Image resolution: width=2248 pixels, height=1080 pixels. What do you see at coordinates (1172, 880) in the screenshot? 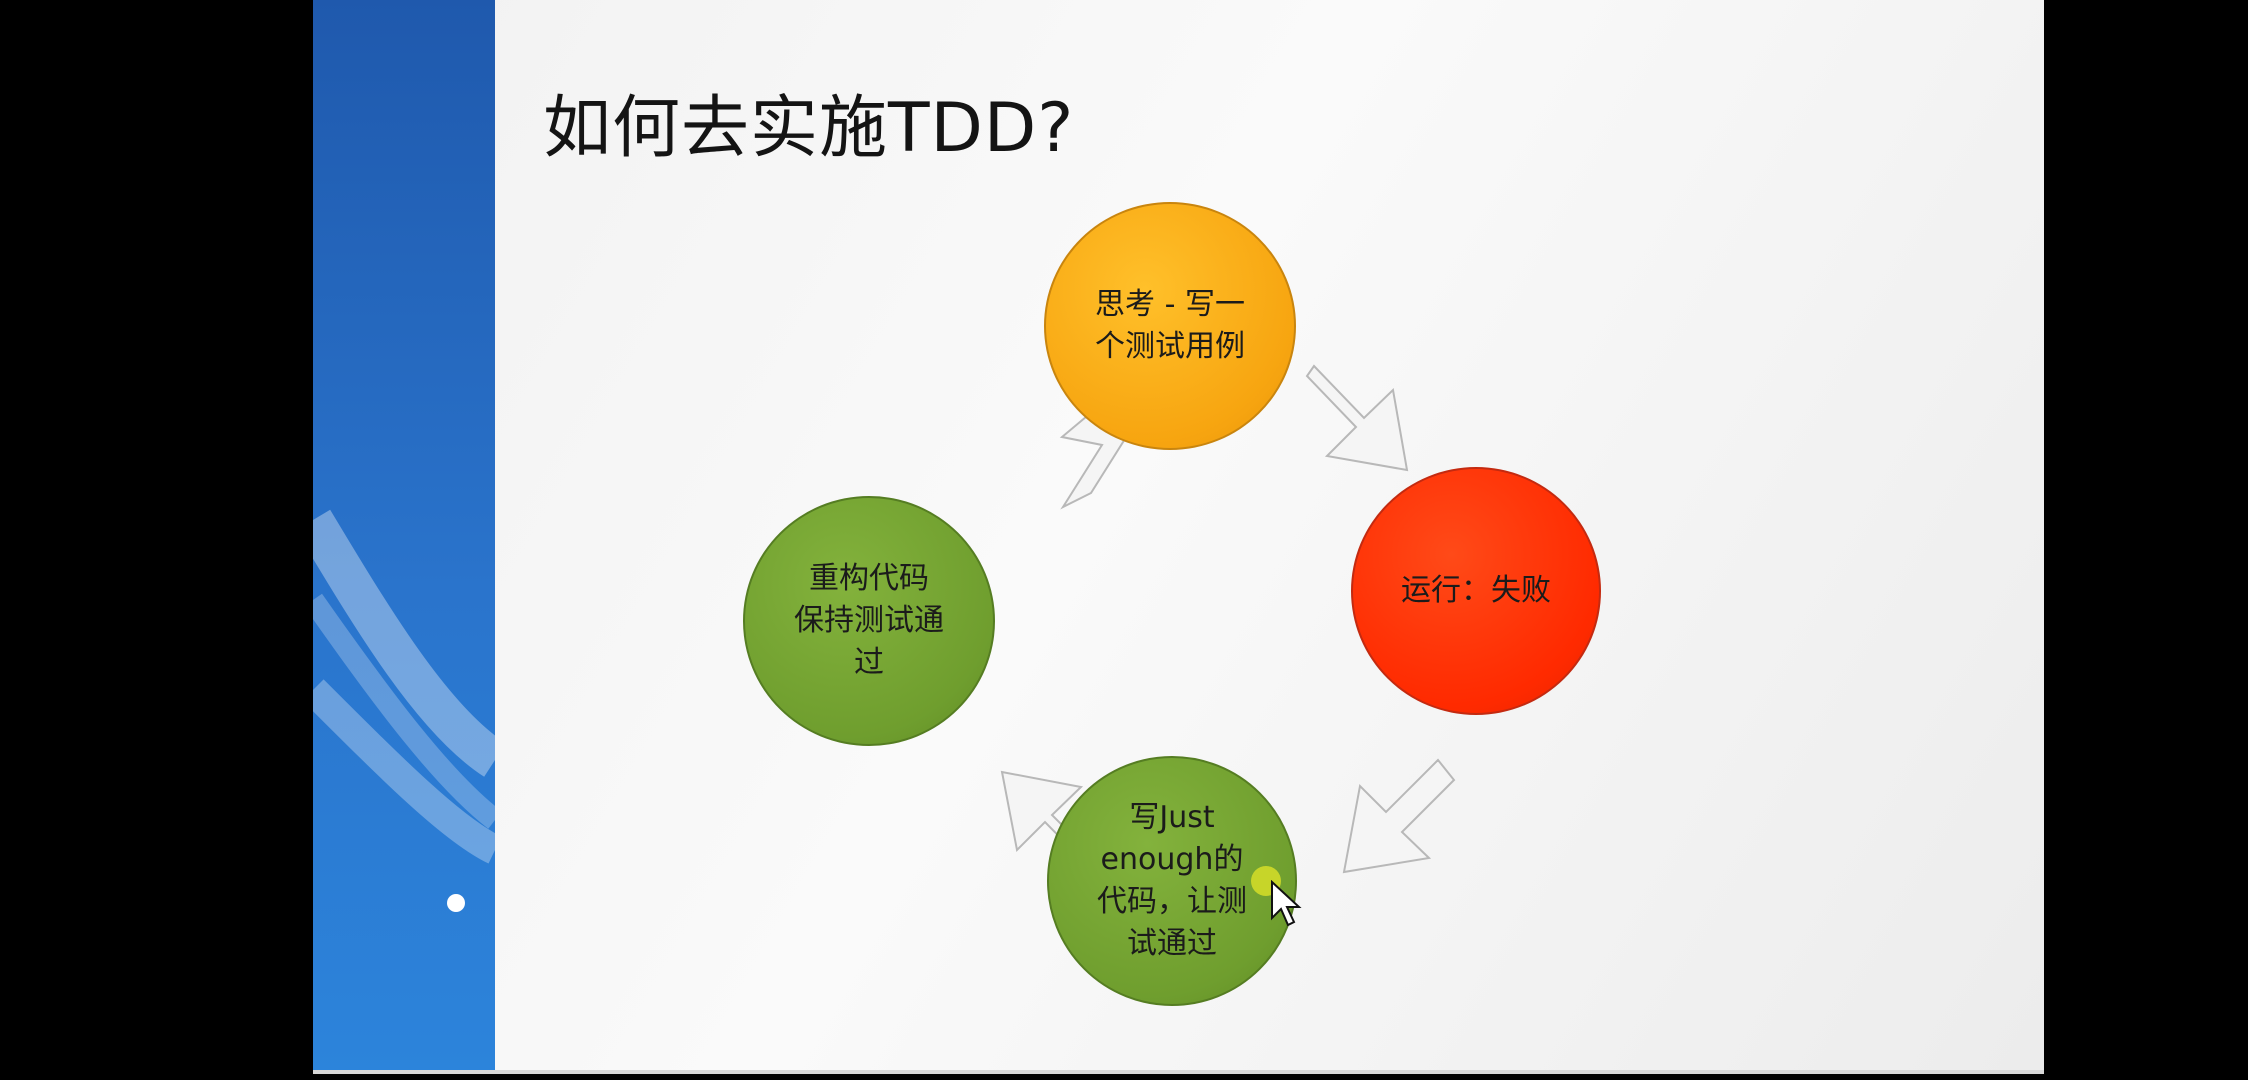
I see `tdd-step-label: 写Just enough的 代码，让测 试通过` at bounding box center [1172, 880].